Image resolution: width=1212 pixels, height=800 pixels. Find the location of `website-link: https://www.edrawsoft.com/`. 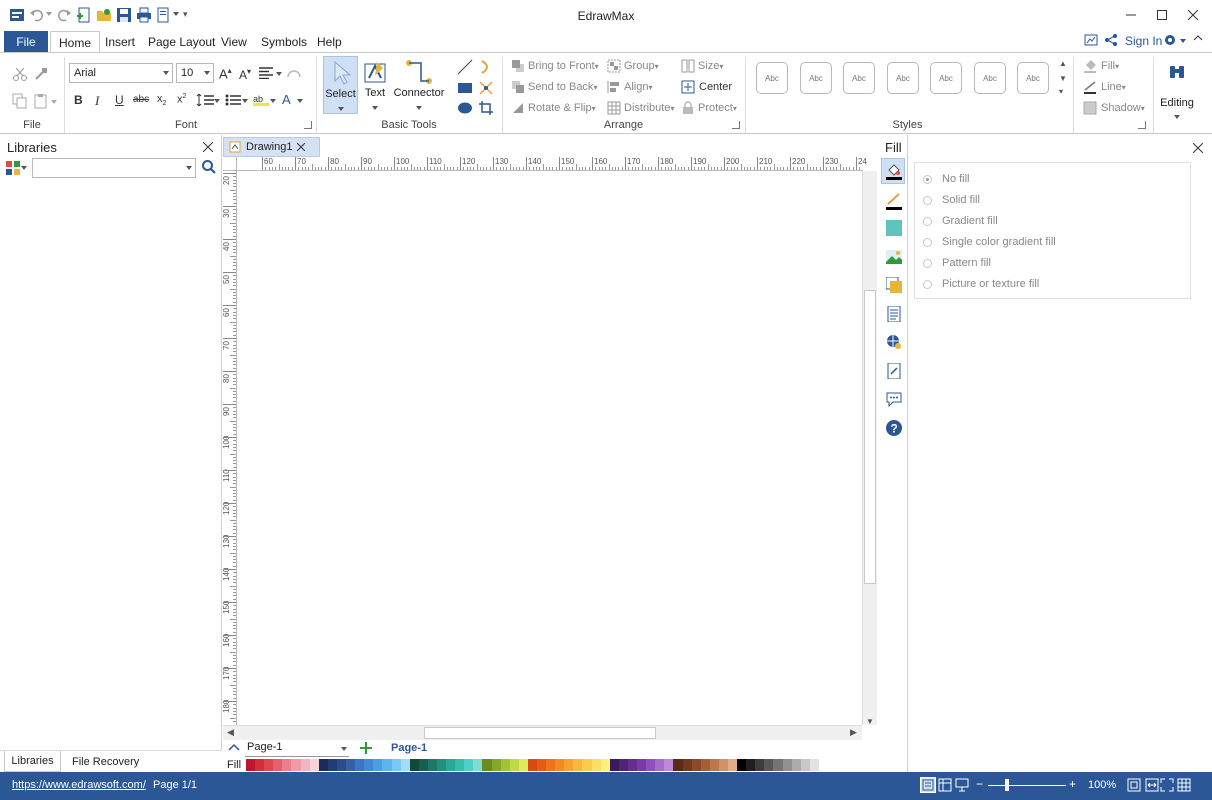

website-link: https://www.edrawsoft.com/ is located at coordinates (79, 785).